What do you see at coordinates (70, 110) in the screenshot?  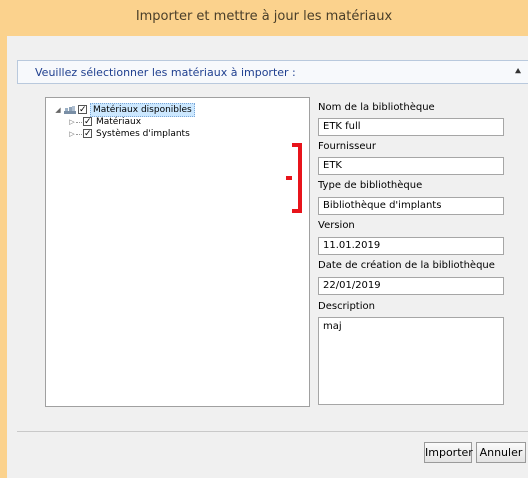 I see `library-icon` at bounding box center [70, 110].